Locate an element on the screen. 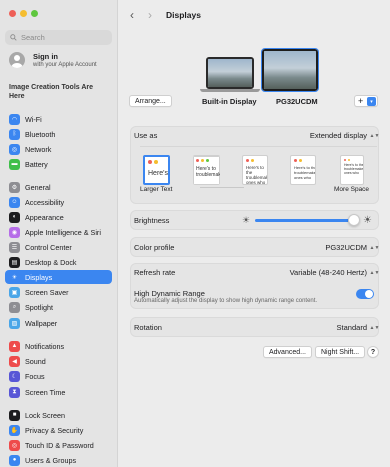 The image size is (390, 467). appearance-icon: ◐ is located at coordinates (14, 217).